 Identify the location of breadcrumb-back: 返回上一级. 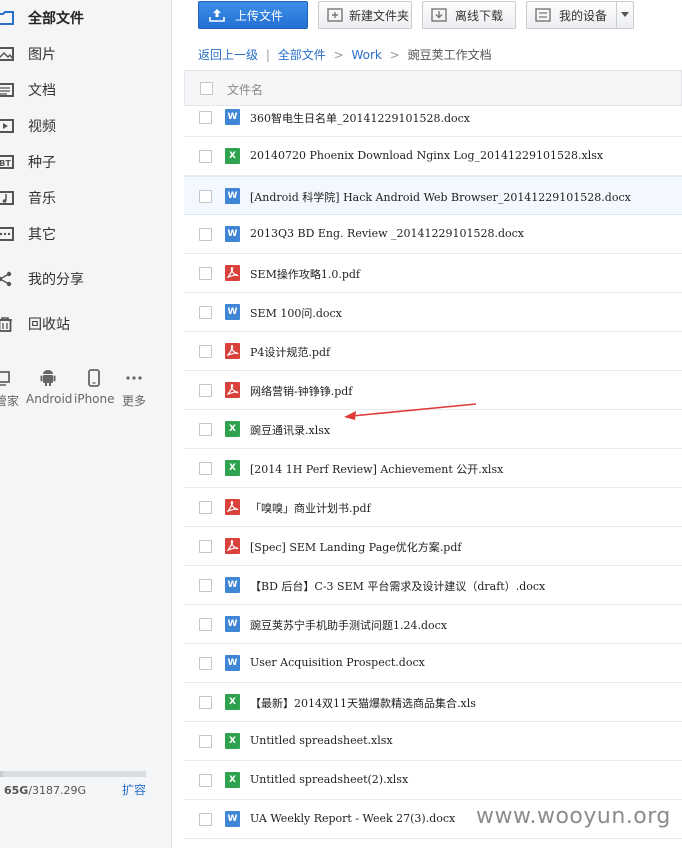
(228, 55).